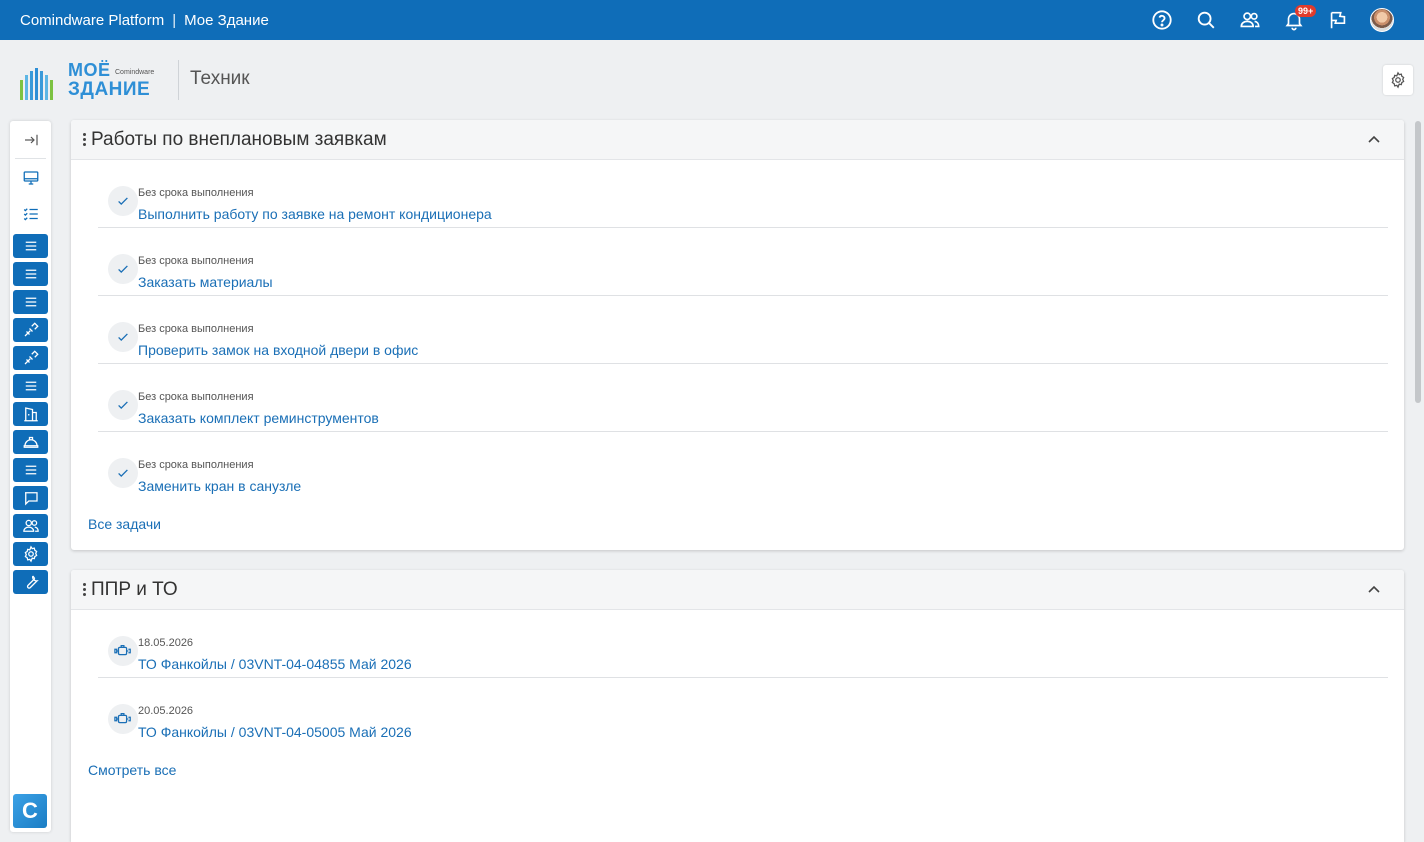 The width and height of the screenshot is (1424, 842). I want to click on wrench-icon, so click(32, 582).